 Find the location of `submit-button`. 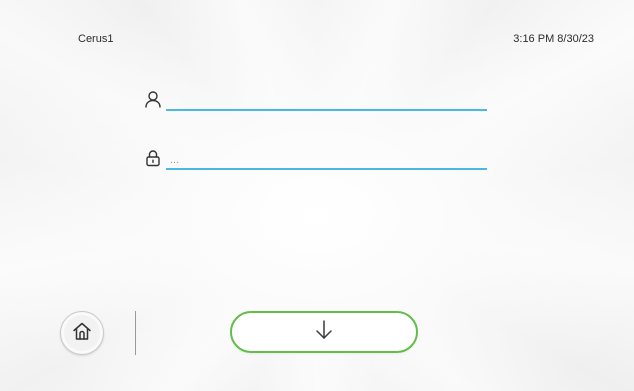

submit-button is located at coordinates (324, 332).